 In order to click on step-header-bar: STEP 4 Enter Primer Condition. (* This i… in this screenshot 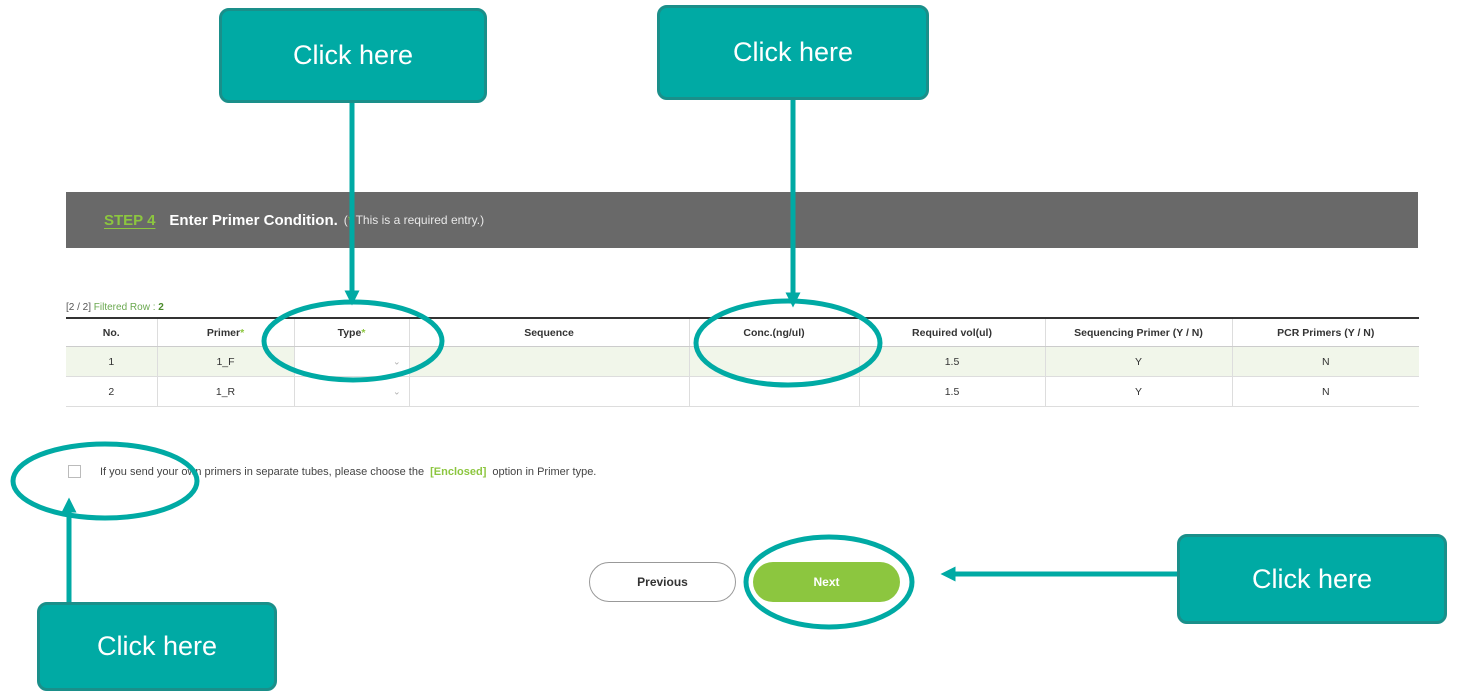, I will do `click(742, 220)`.